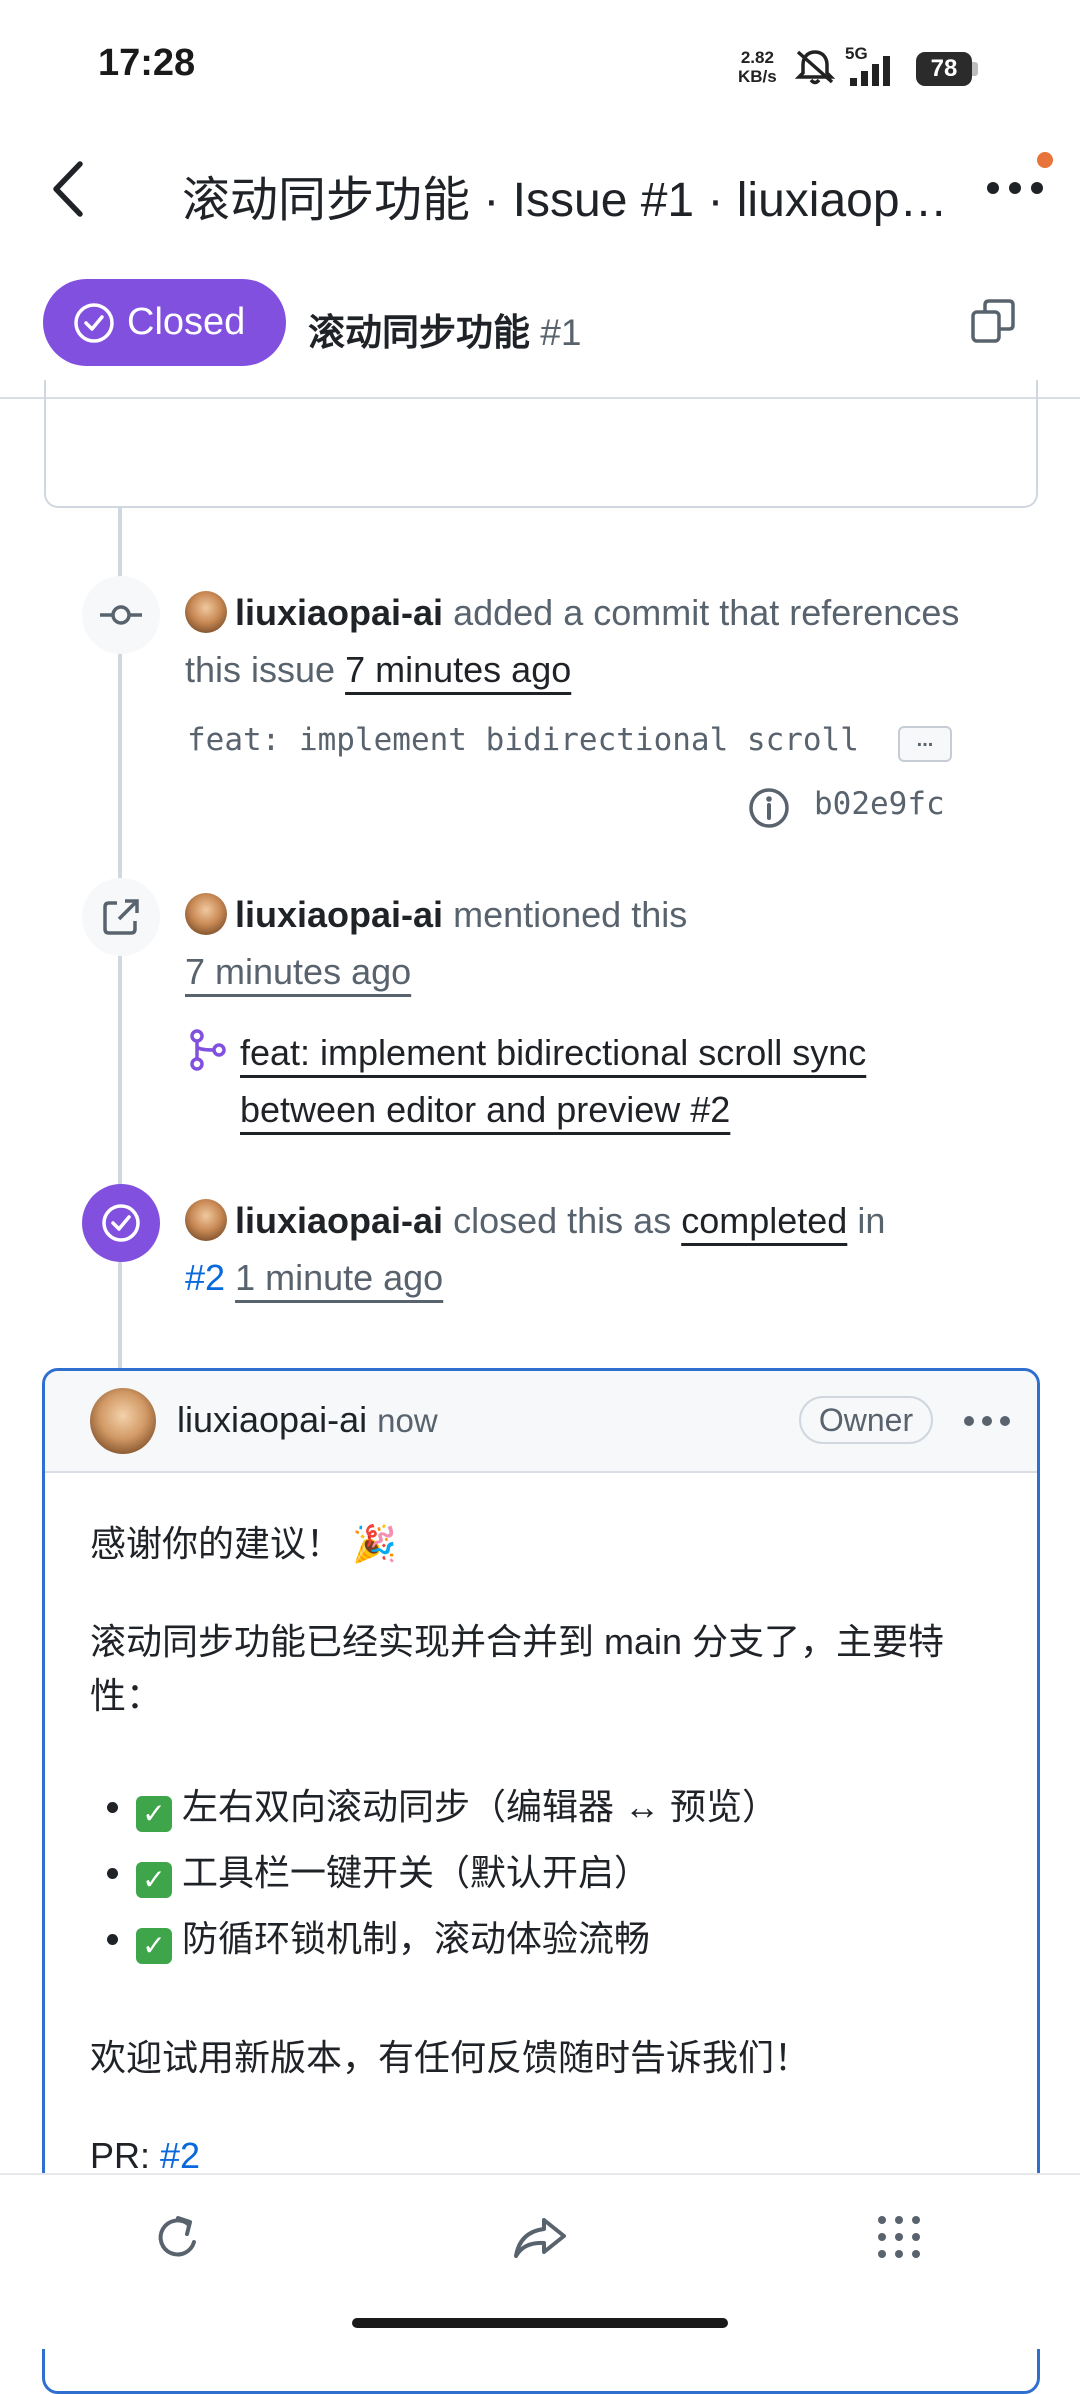  I want to click on comment-author-avatar, so click(123, 1421).